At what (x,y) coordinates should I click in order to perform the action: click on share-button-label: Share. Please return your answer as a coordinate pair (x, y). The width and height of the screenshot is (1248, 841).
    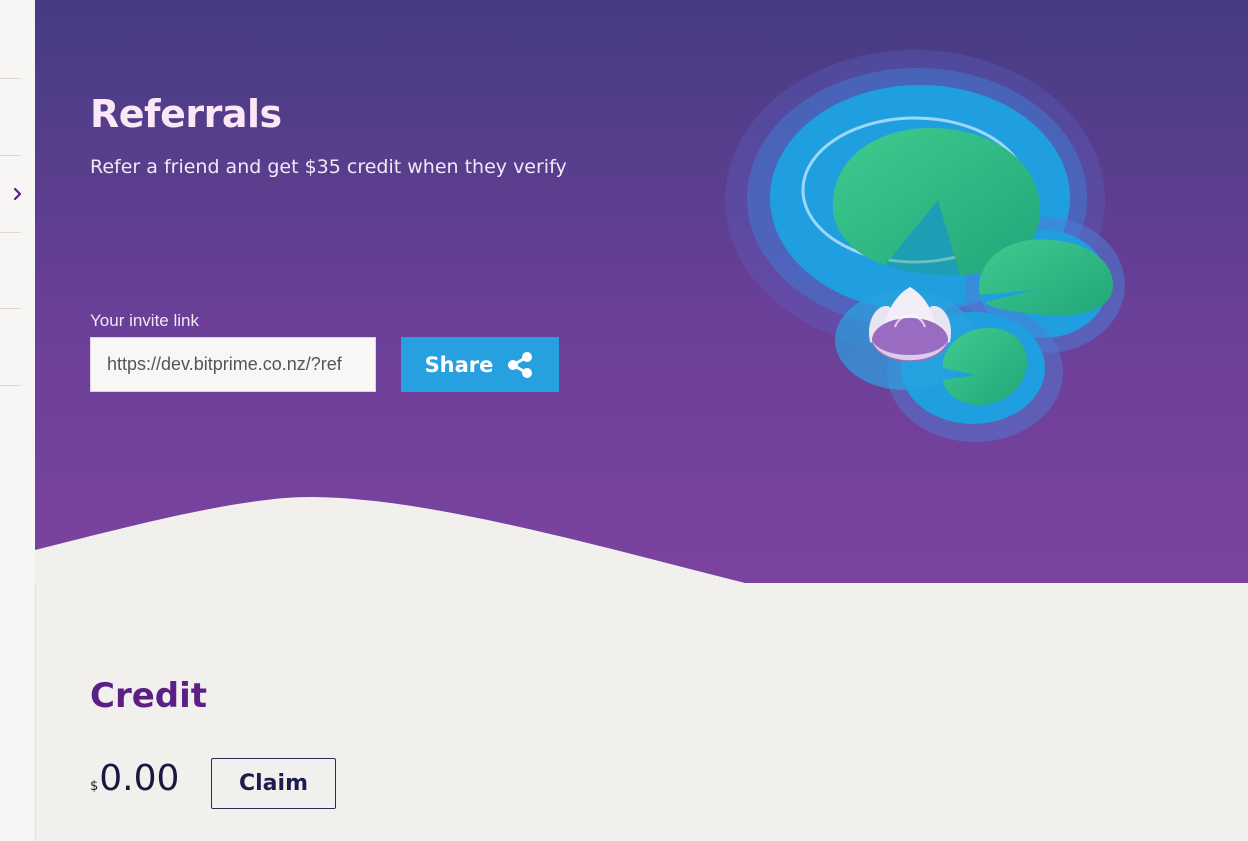
    Looking at the image, I should click on (459, 364).